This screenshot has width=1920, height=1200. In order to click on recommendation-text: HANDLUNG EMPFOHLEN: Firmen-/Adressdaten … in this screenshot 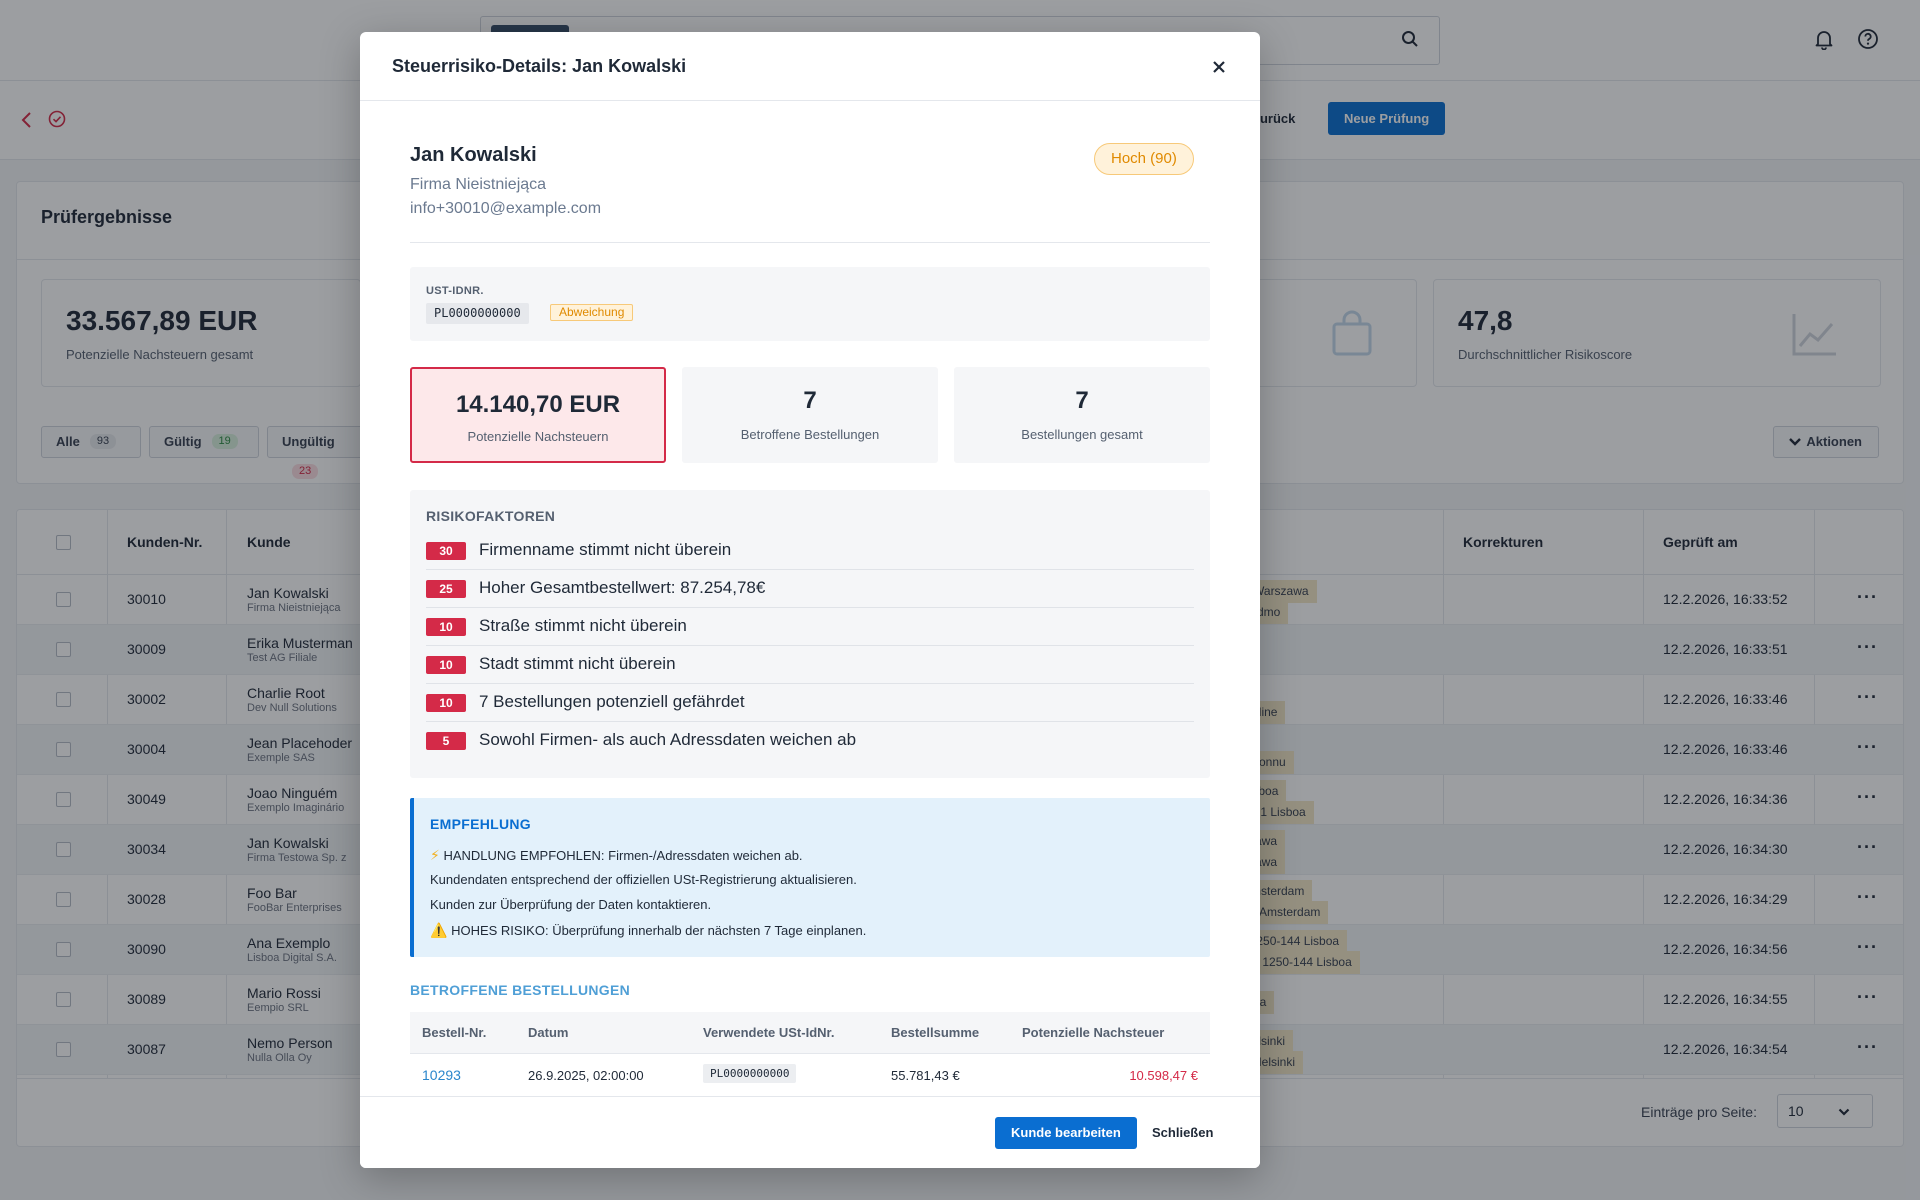, I will do `click(623, 855)`.